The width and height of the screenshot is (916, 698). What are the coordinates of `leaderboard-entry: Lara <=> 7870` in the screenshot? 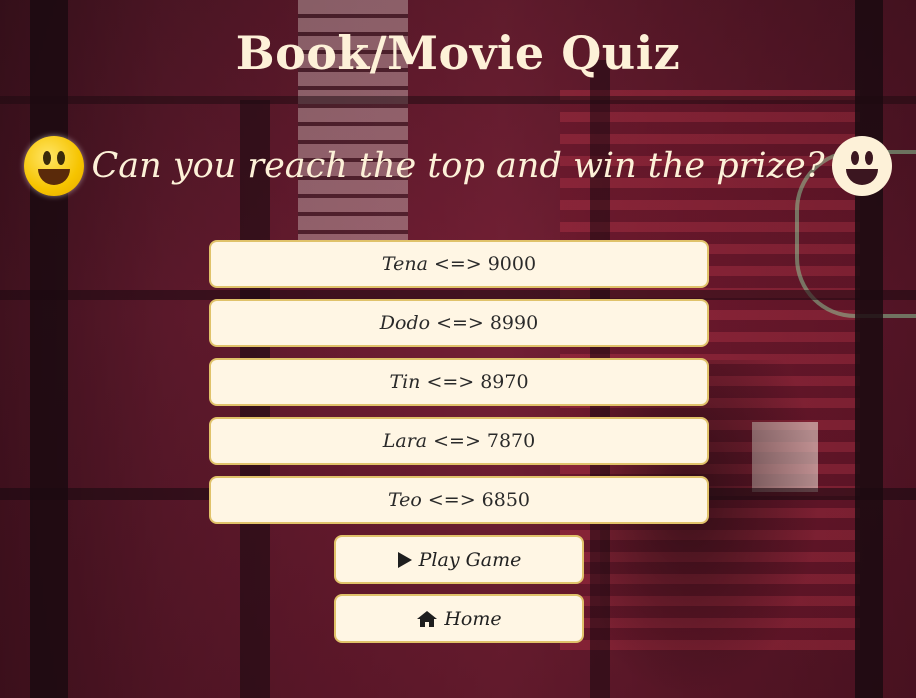 It's located at (459, 441).